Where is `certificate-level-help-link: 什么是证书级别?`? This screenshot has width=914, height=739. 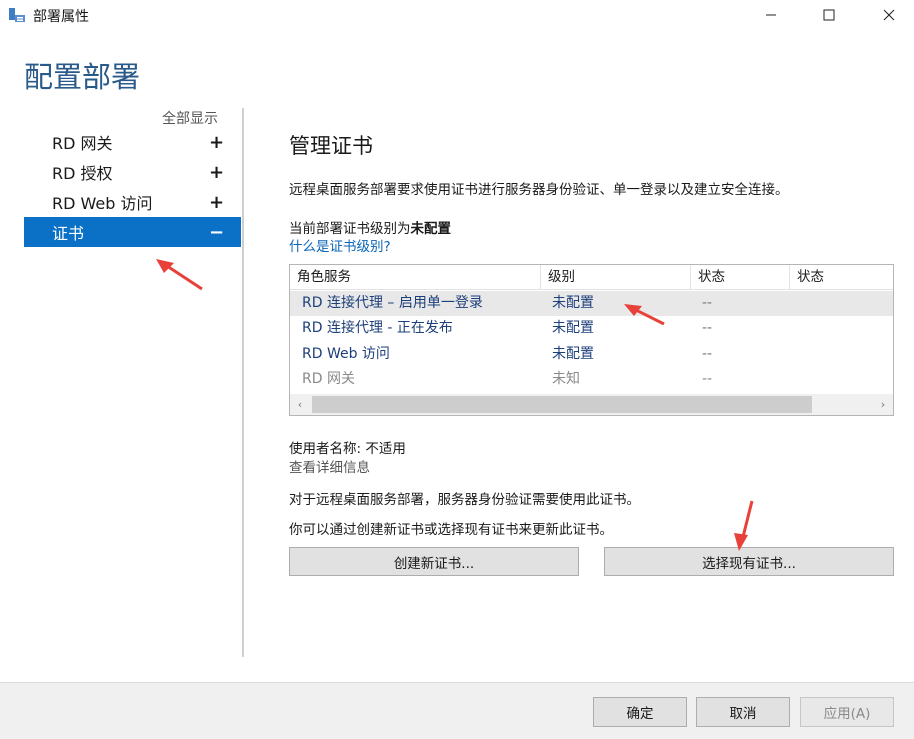 certificate-level-help-link: 什么是证书级别? is located at coordinates (340, 245).